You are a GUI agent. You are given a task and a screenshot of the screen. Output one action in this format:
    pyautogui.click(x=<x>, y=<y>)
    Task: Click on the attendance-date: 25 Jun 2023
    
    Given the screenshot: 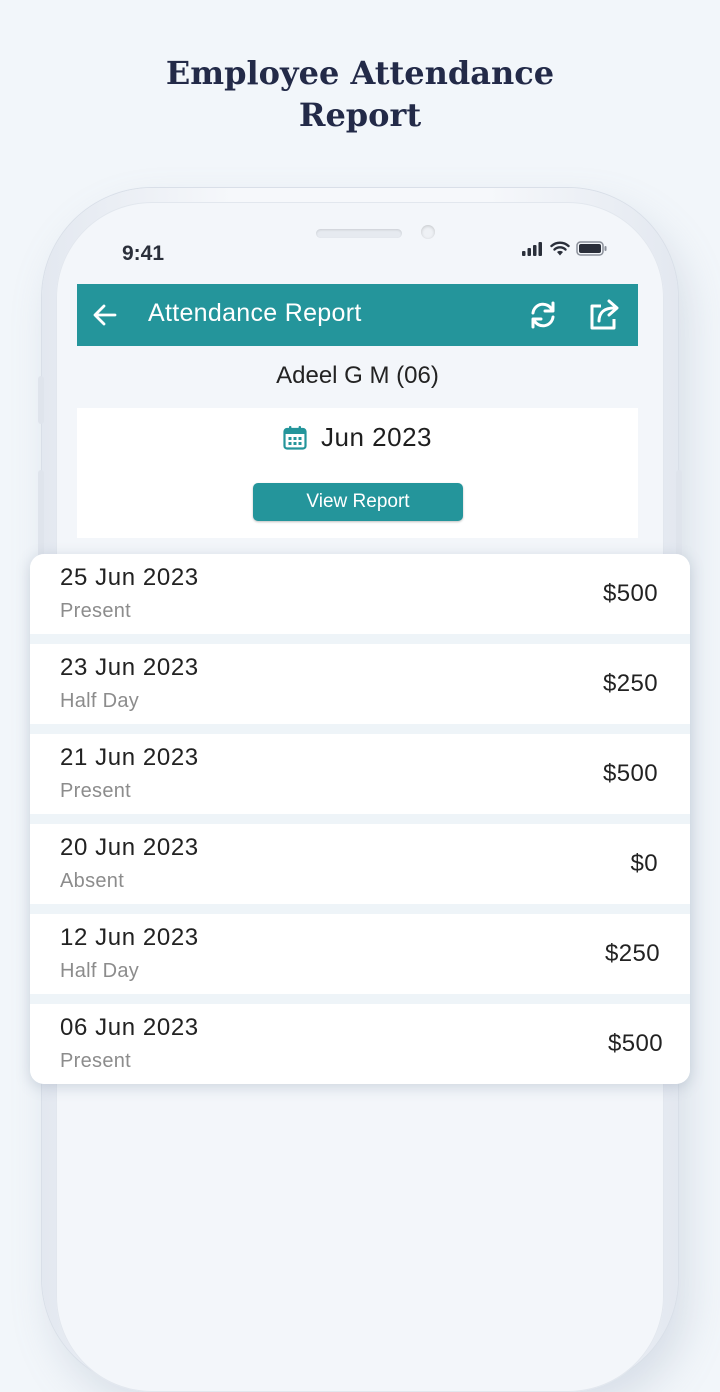 What is the action you would take?
    pyautogui.click(x=129, y=577)
    